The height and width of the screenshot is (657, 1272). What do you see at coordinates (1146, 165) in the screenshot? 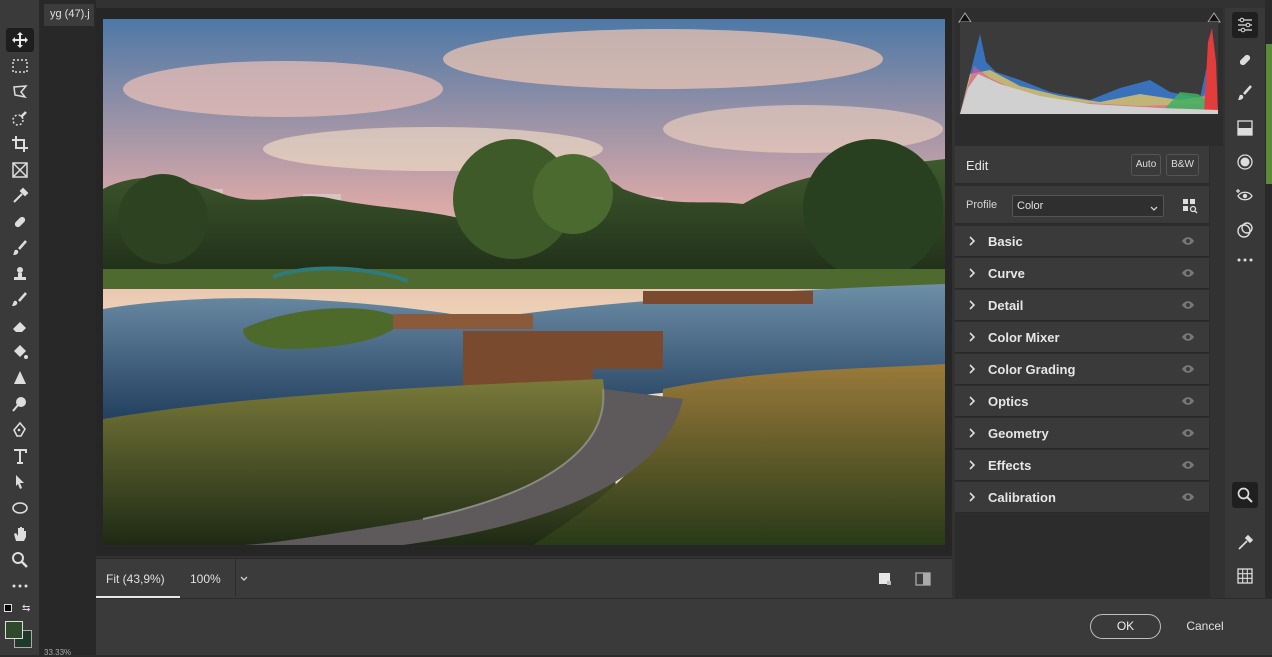
I see `auto-button: Auto` at bounding box center [1146, 165].